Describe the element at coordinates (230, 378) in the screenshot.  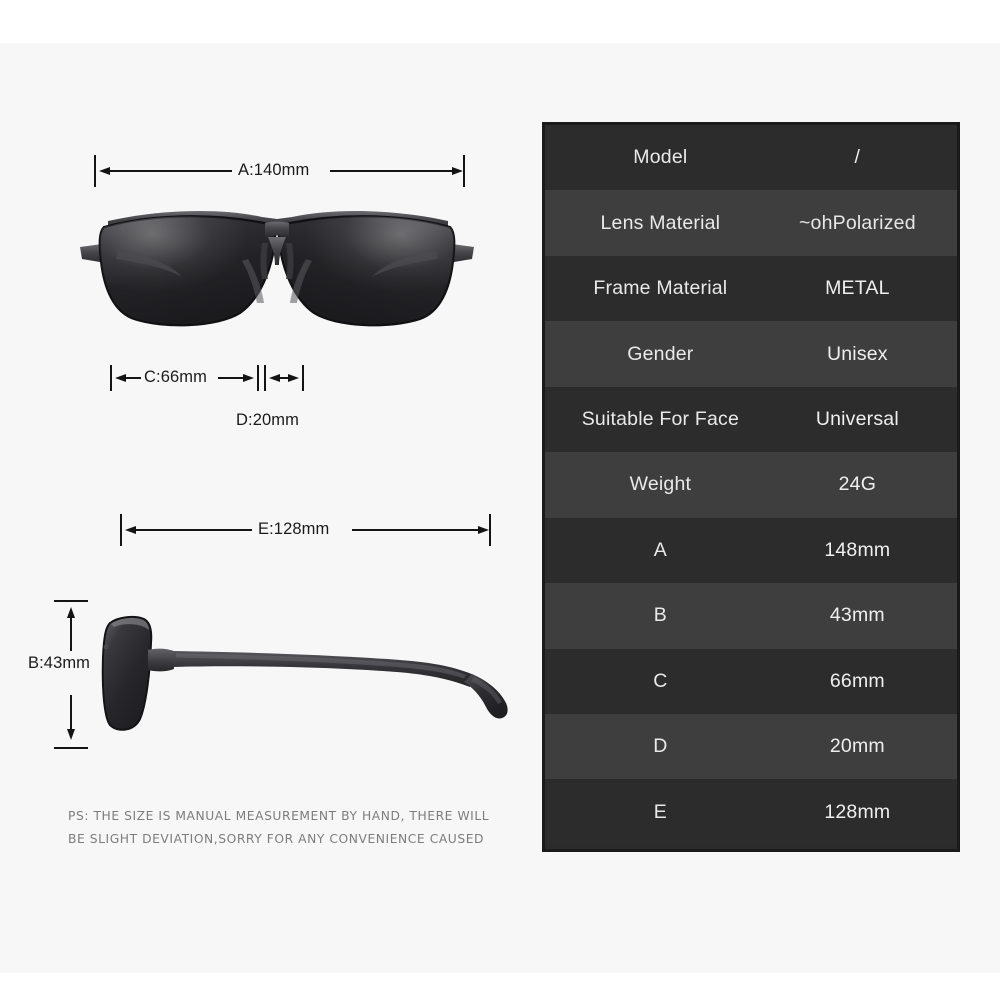
I see `dimension-c-rule-right` at that location.